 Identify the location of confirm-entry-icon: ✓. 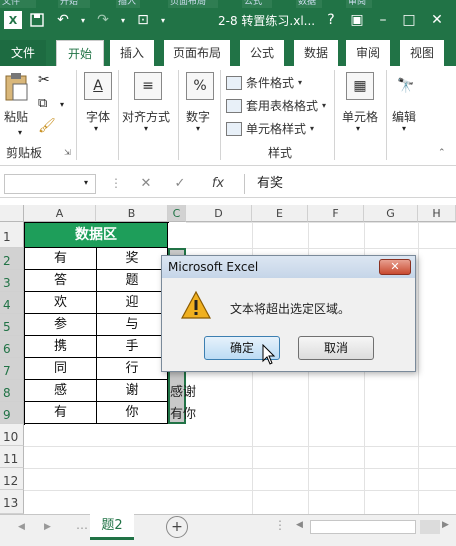
(180, 184).